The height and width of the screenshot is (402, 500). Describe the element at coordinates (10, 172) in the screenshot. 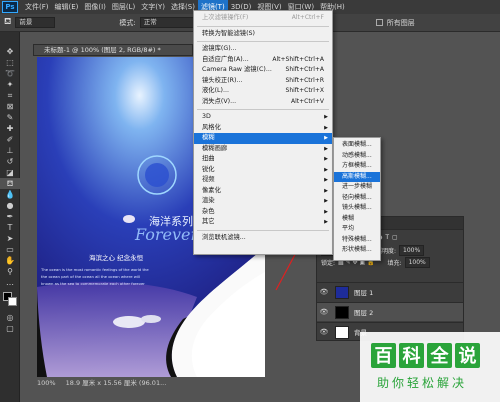

I see `eraser-tool-icon: ◪` at that location.